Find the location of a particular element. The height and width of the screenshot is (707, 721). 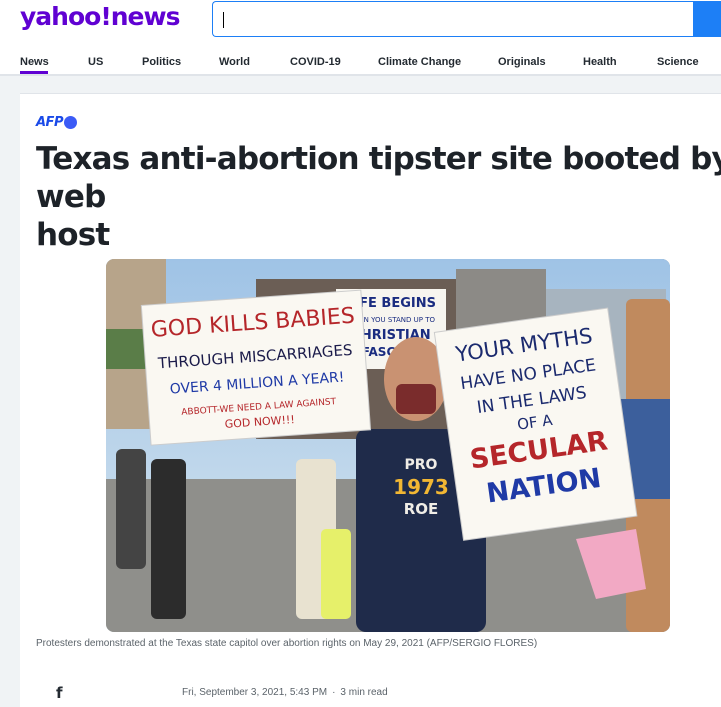

nav-item-originals: Originals is located at coordinates (522, 62).